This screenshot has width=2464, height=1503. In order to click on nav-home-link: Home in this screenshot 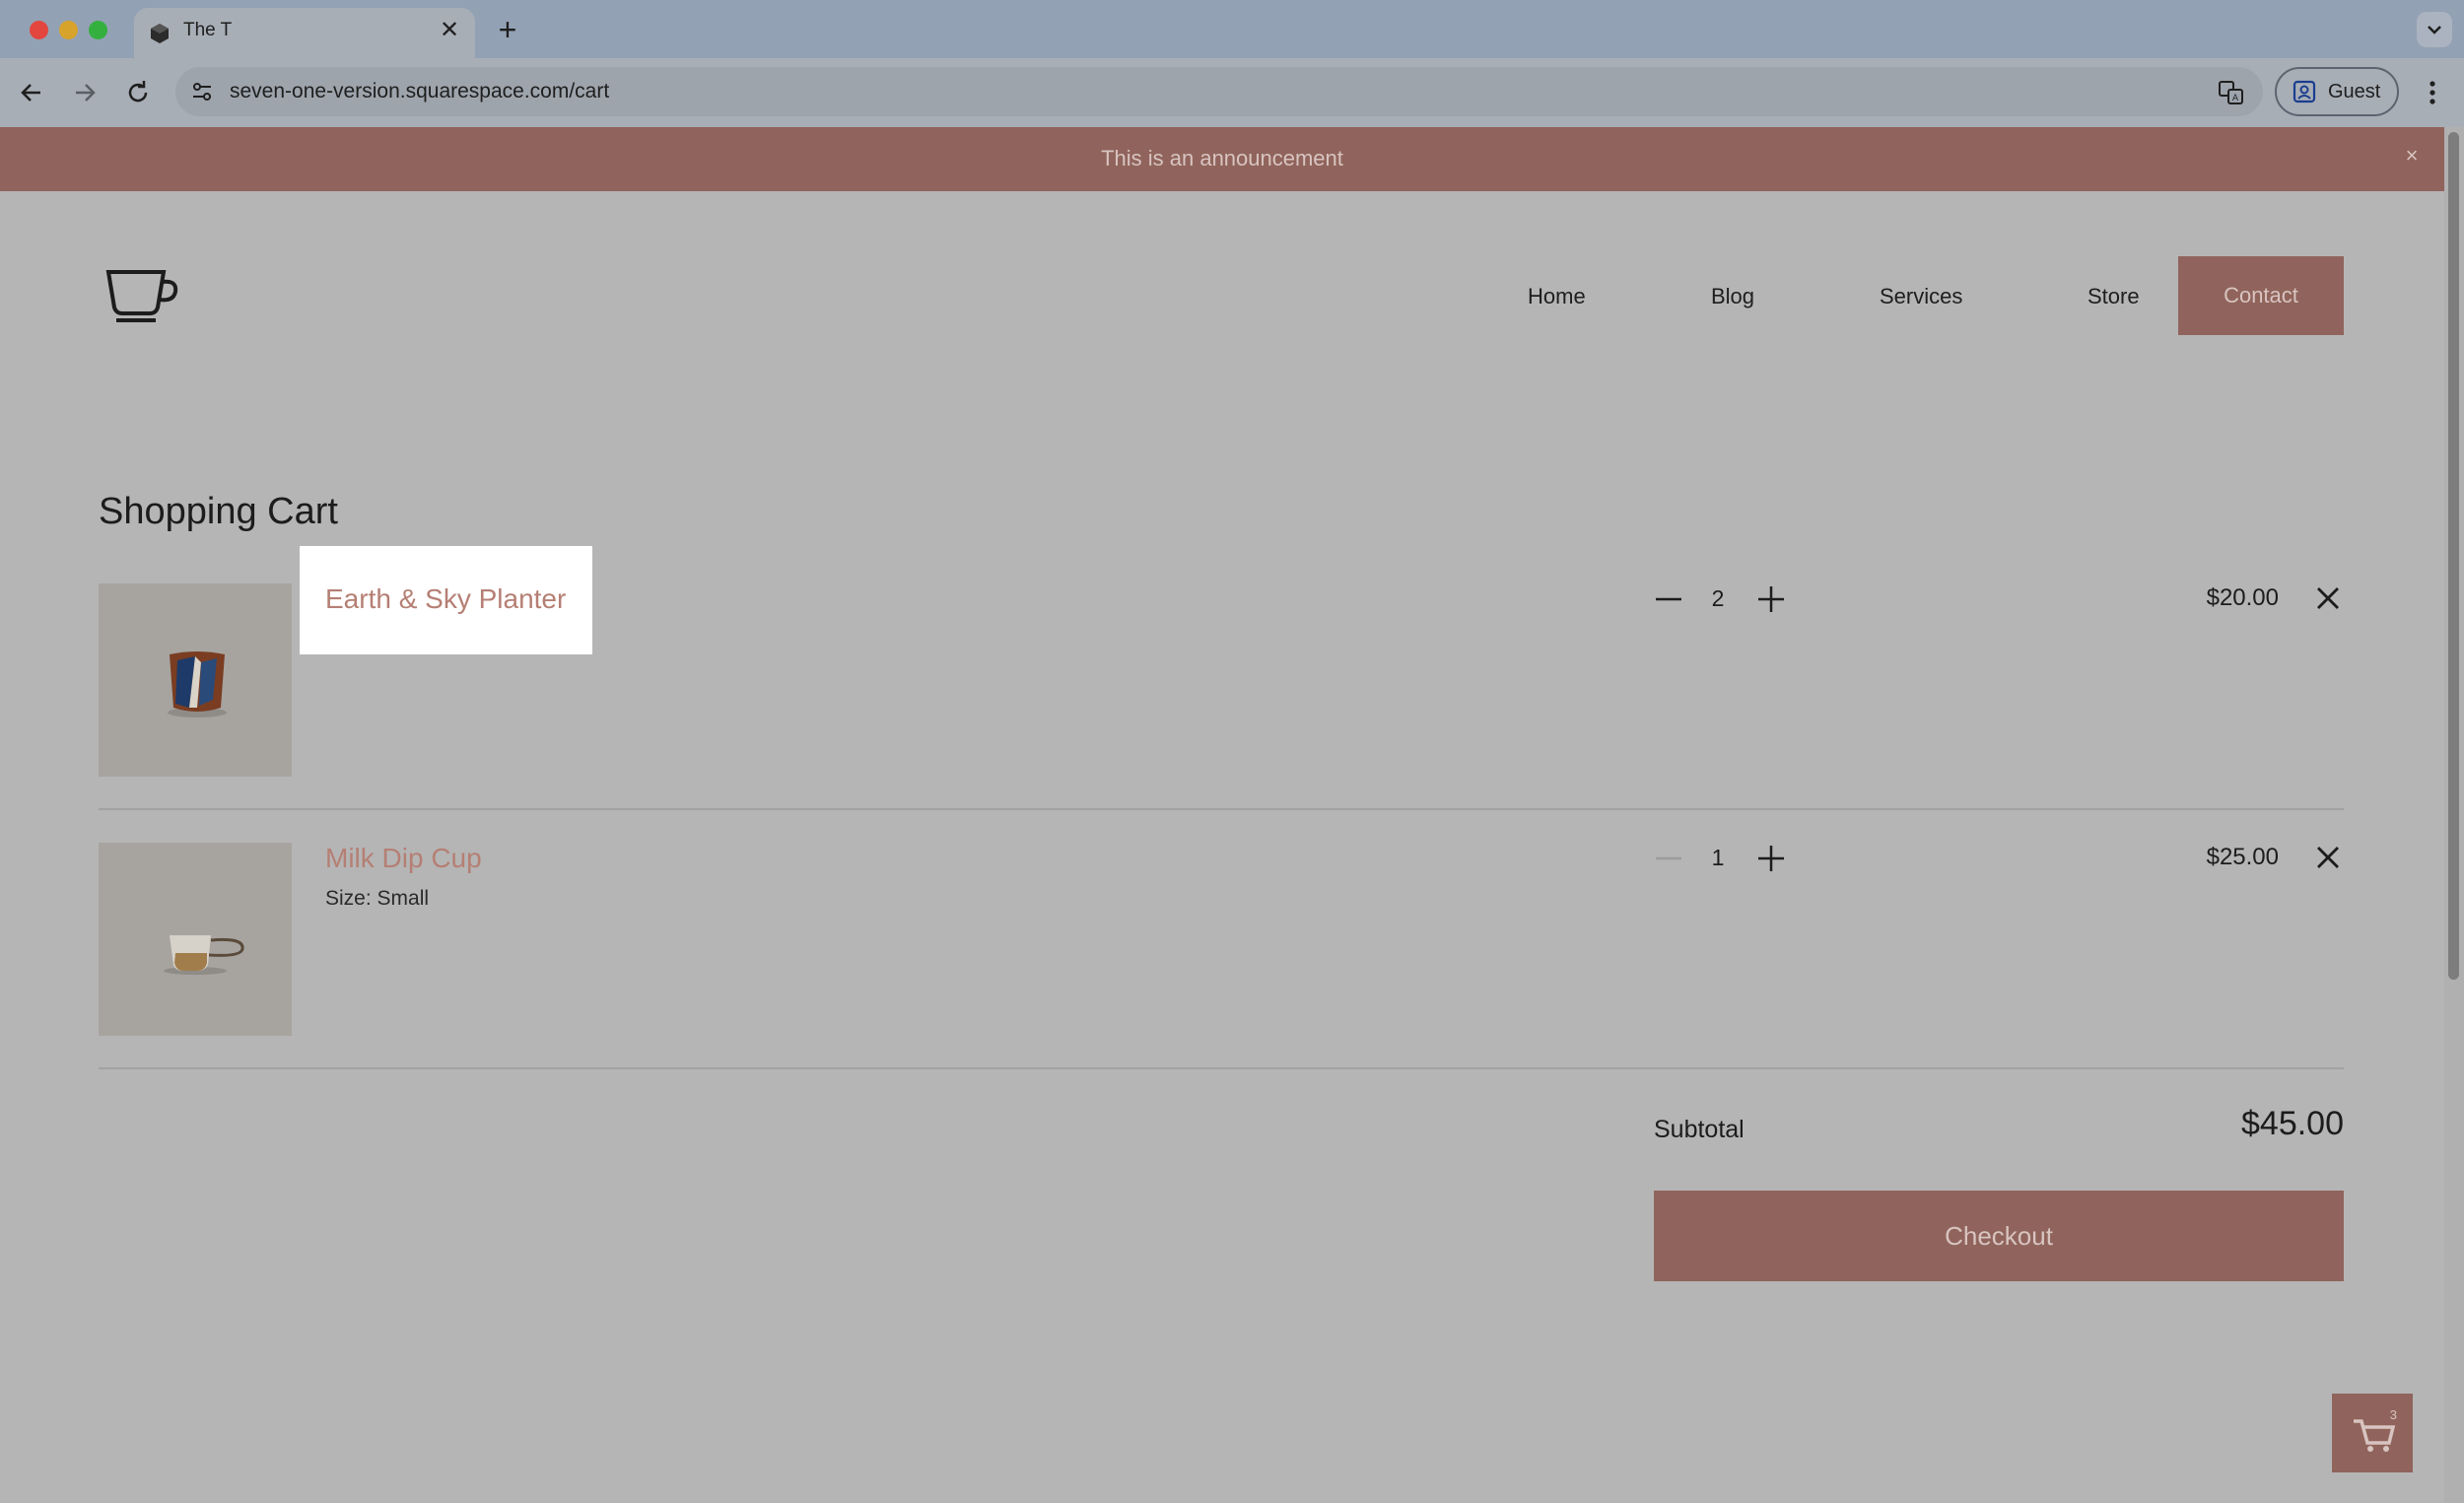, I will do `click(1557, 296)`.